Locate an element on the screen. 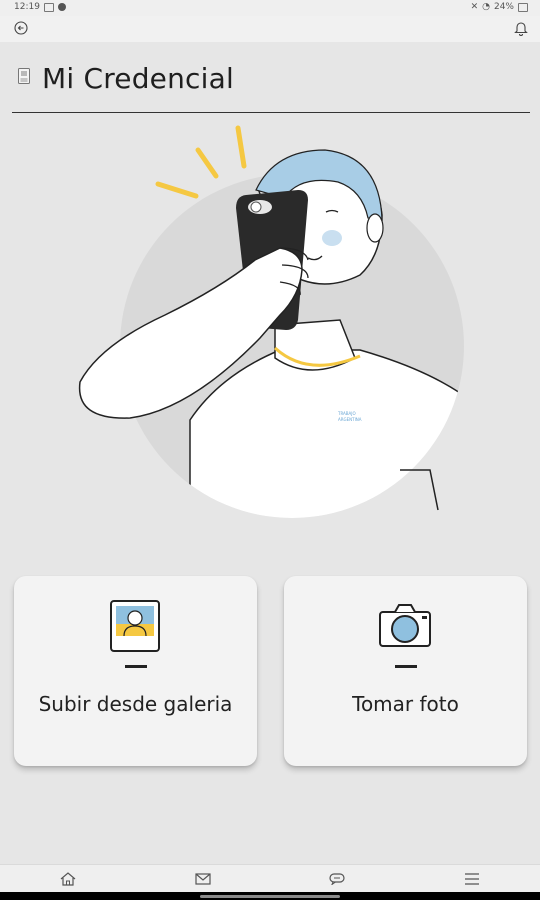 The height and width of the screenshot is (900, 540). battery-percent: 24% is located at coordinates (503, 7).